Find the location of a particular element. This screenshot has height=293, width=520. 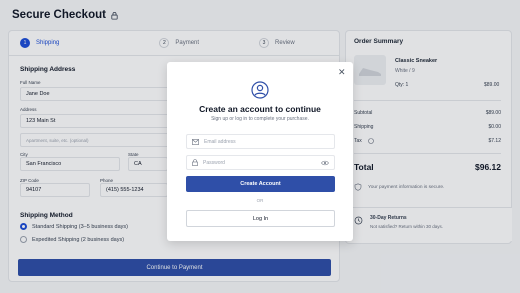

log-in-button: Log In is located at coordinates (260, 218).